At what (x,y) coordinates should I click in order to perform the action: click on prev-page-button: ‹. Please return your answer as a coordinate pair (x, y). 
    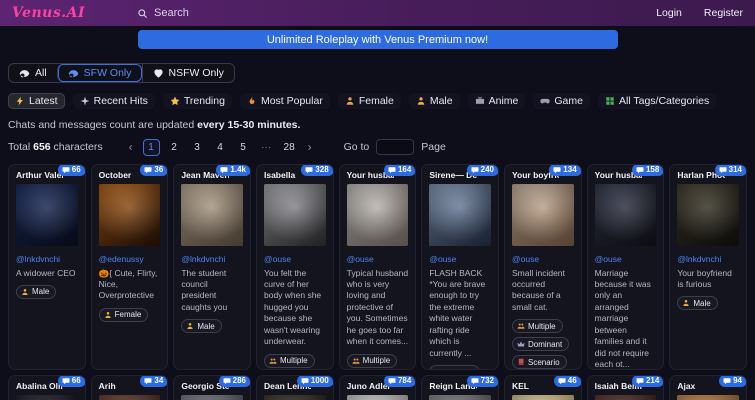
    Looking at the image, I should click on (131, 147).